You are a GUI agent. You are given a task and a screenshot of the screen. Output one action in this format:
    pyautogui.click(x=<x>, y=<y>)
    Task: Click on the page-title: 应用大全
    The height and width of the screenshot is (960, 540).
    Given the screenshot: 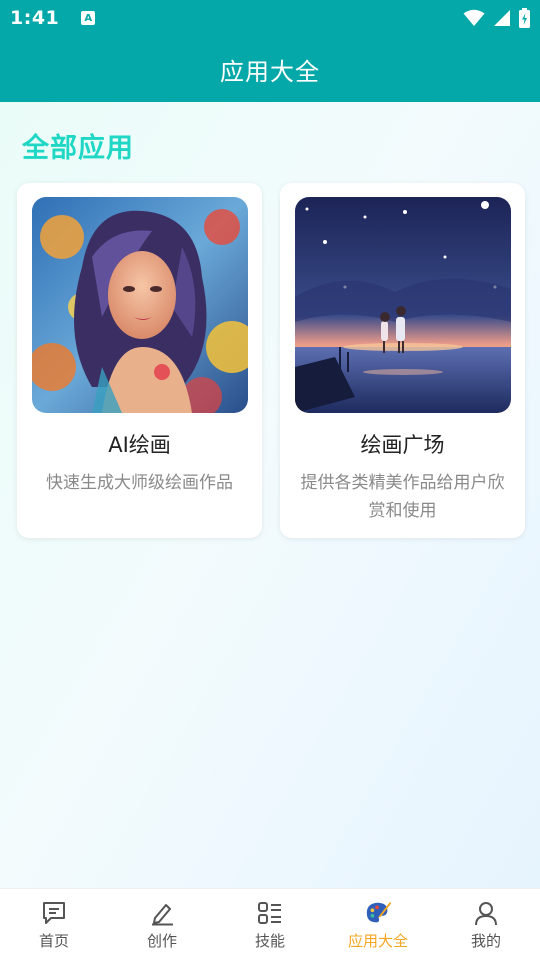 What is the action you would take?
    pyautogui.click(x=270, y=71)
    